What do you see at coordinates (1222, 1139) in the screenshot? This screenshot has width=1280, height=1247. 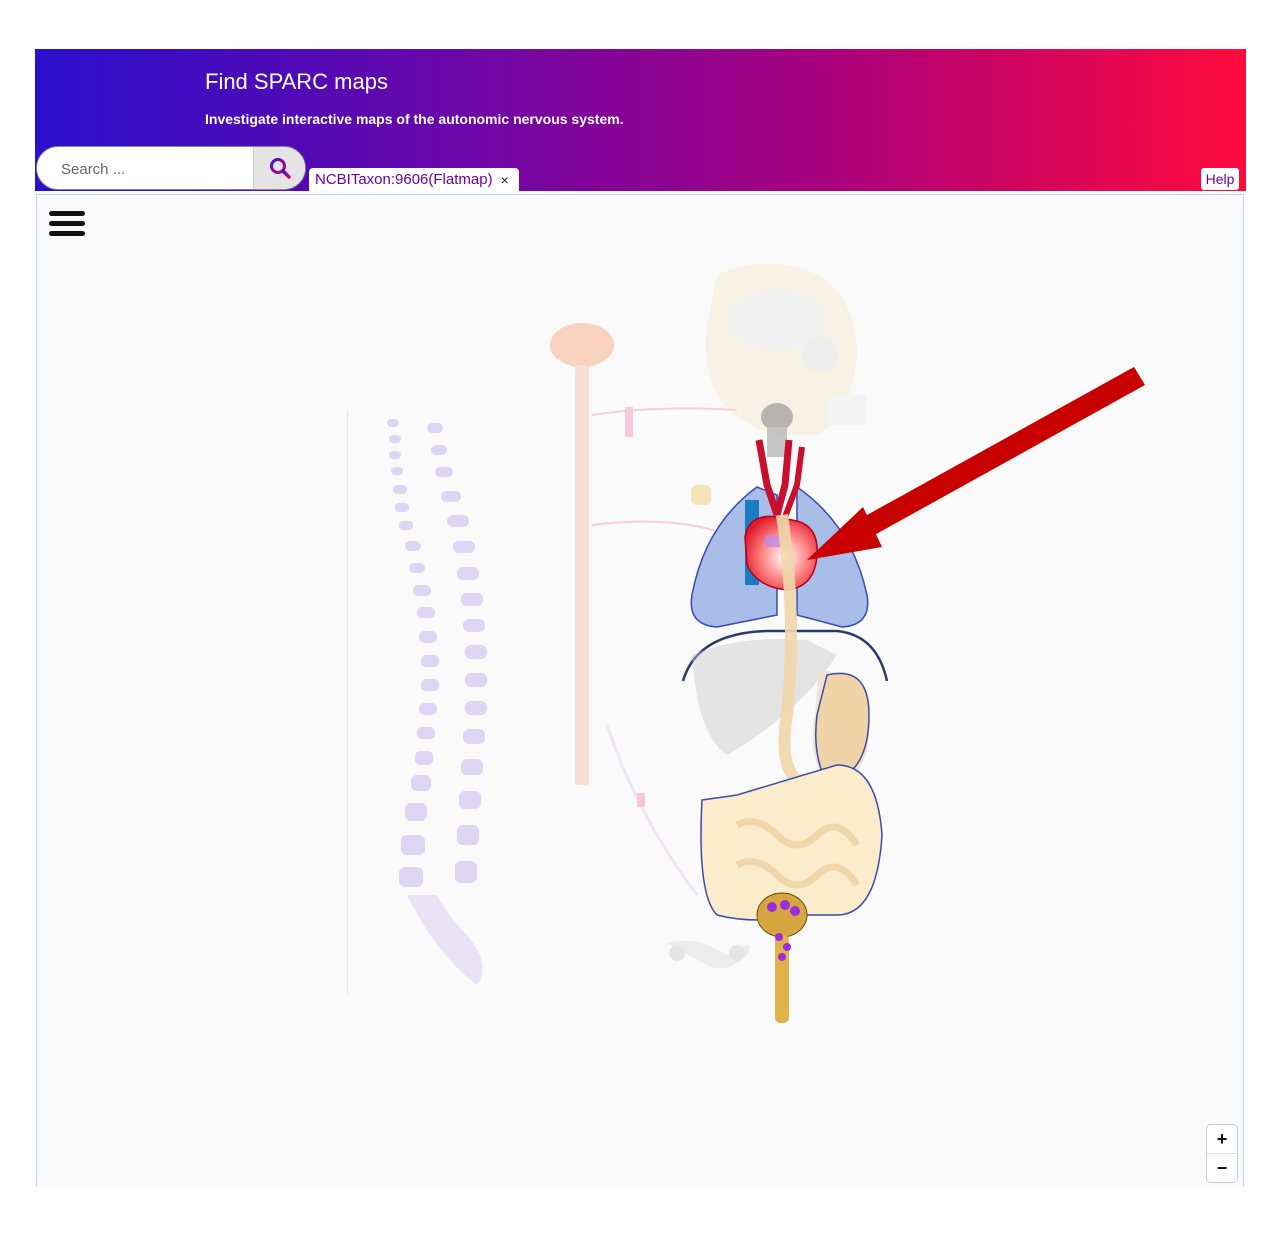 I see `zoom-in-button: +` at bounding box center [1222, 1139].